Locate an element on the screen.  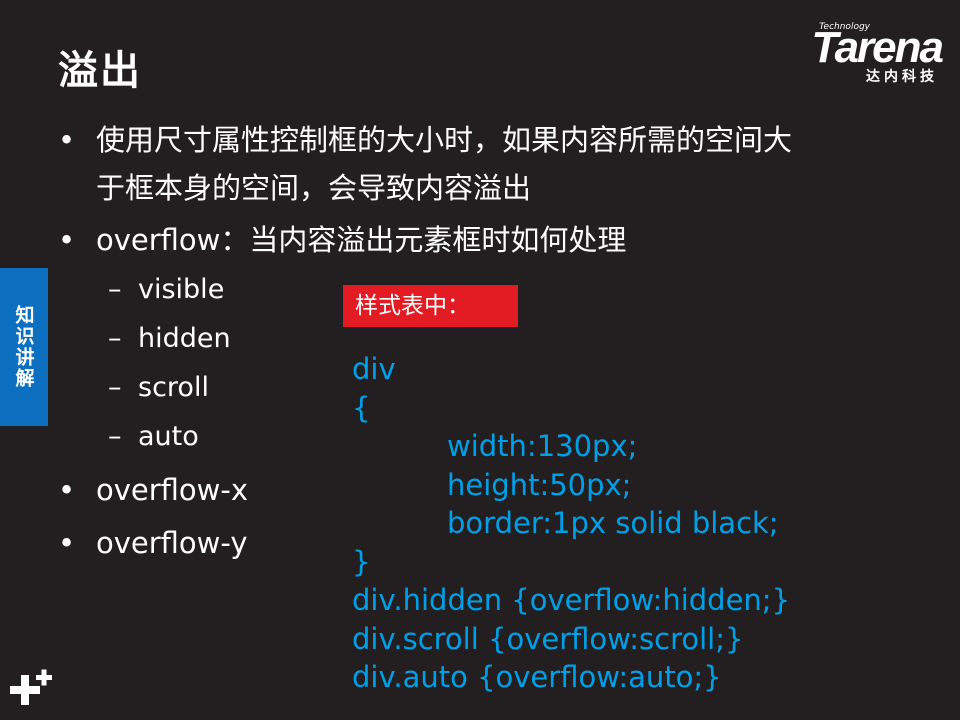
logo-brand-text: Tarena is located at coordinates (877, 47).